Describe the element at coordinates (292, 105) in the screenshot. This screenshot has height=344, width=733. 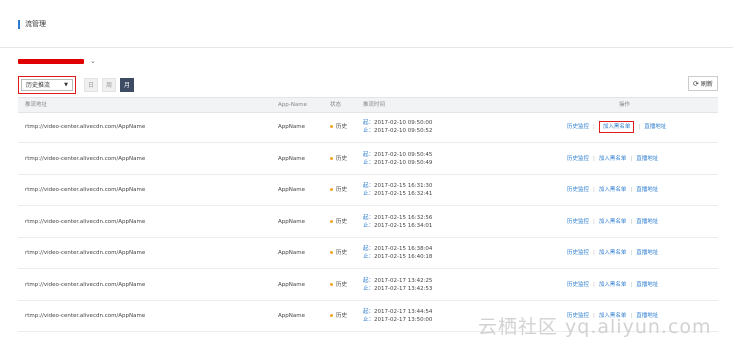
I see `col-app-name: App-Name` at that location.